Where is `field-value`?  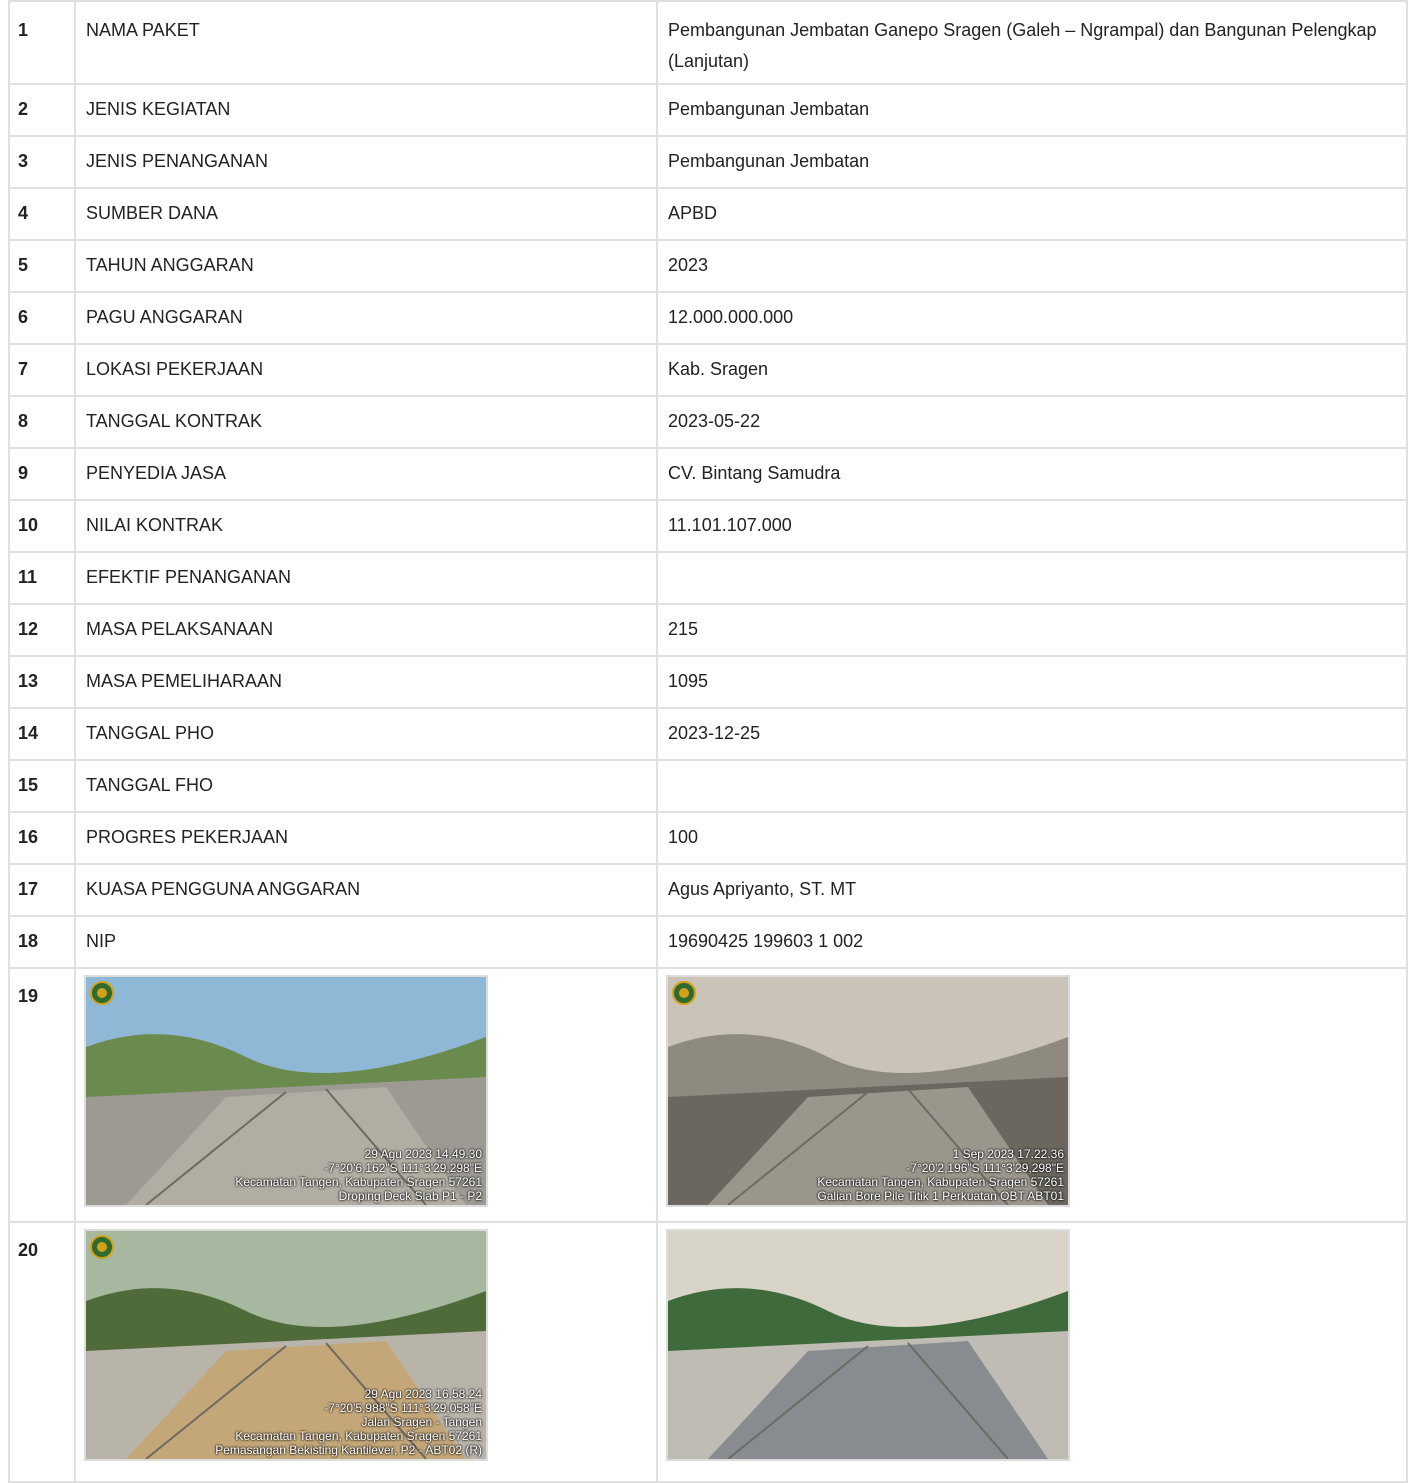
field-value is located at coordinates (1032, 557).